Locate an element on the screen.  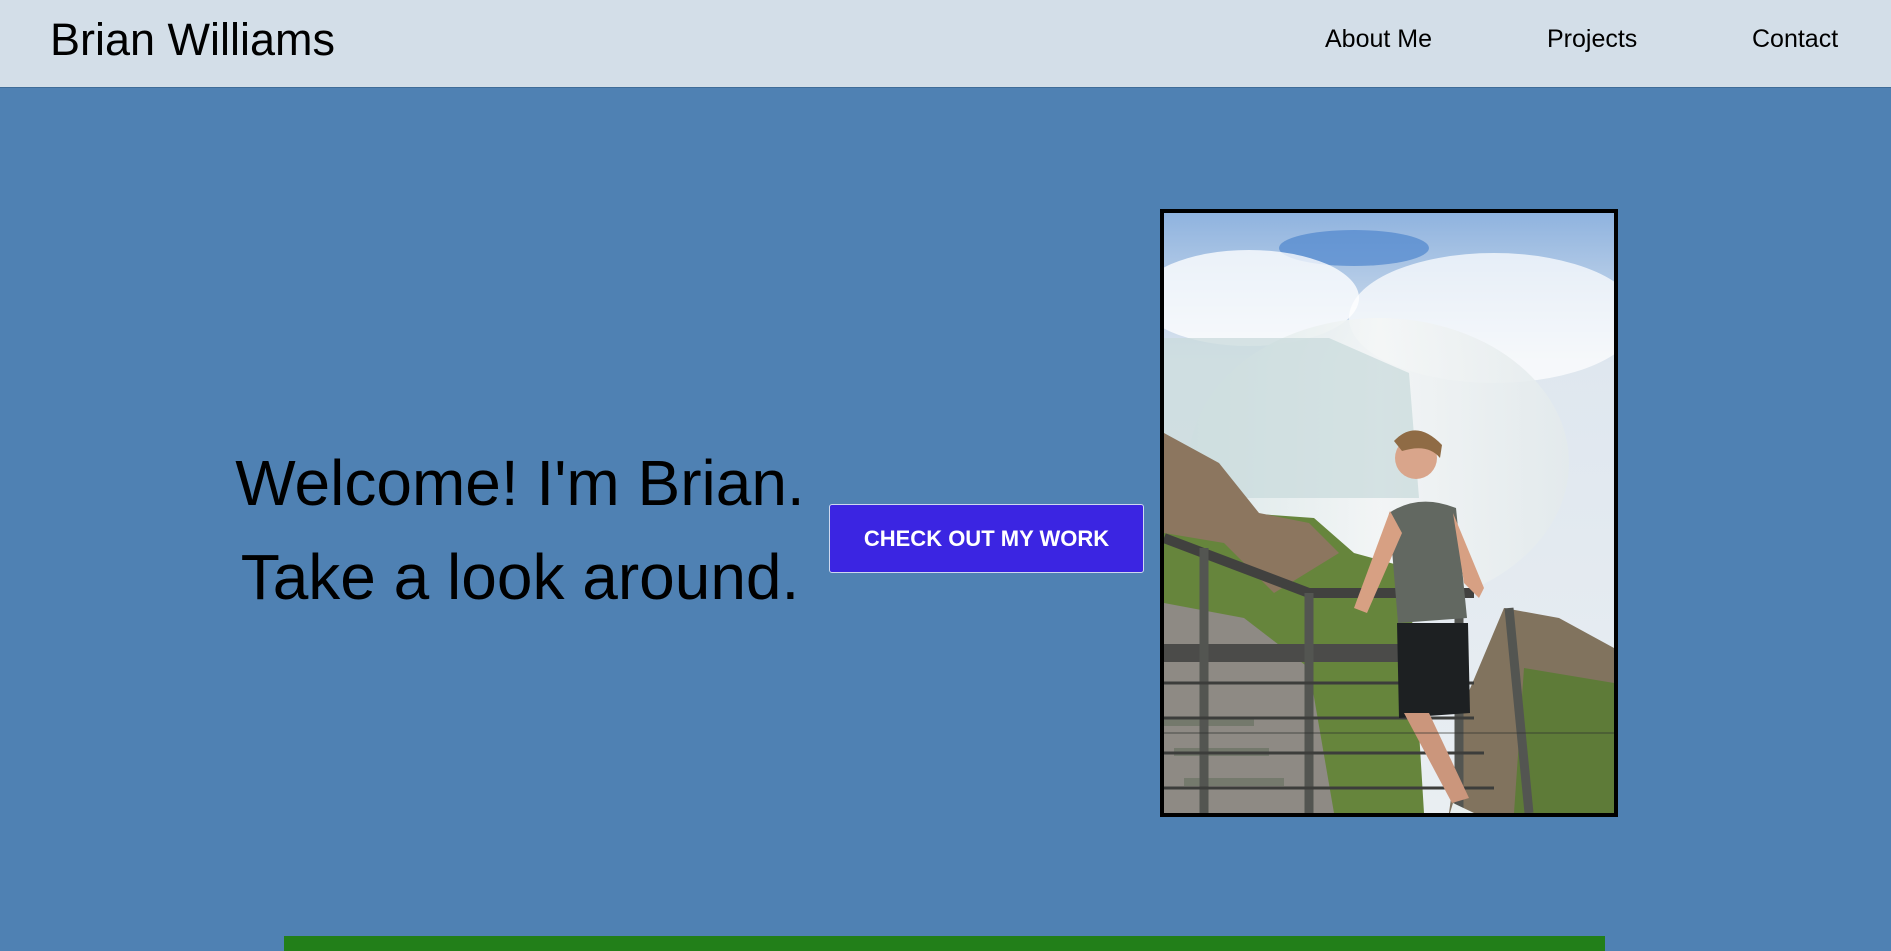
nav-link-projects: Projects is located at coordinates (1592, 39).